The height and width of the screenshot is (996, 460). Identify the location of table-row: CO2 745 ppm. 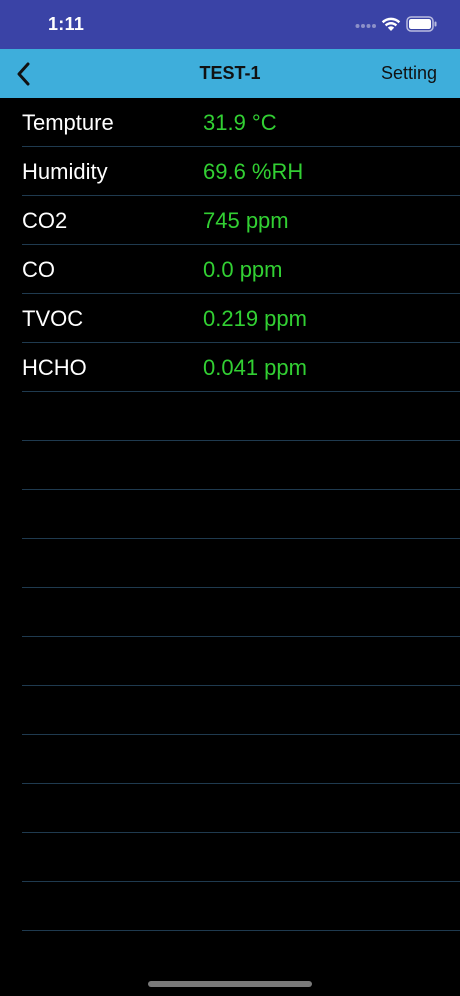
(241, 220).